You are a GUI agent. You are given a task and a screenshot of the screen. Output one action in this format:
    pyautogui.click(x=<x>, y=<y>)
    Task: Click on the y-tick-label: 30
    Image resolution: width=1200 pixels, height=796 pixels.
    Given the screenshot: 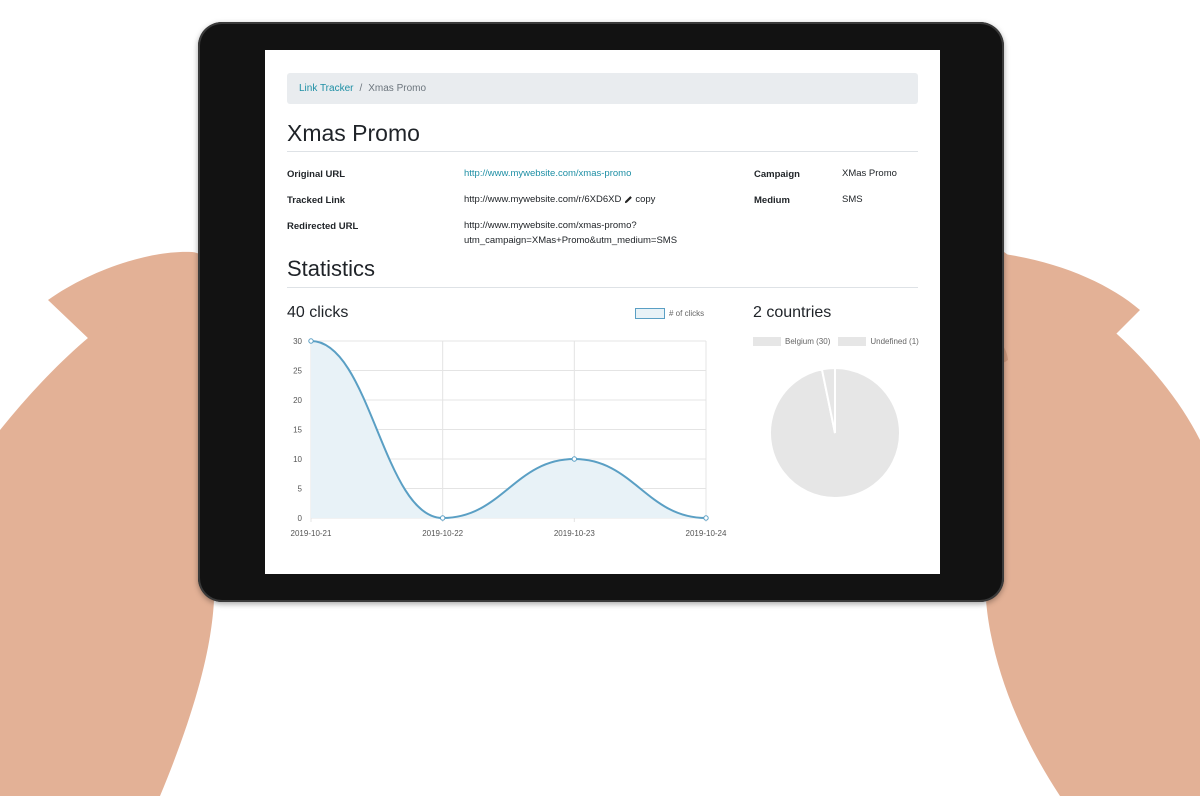 What is the action you would take?
    pyautogui.click(x=297, y=341)
    